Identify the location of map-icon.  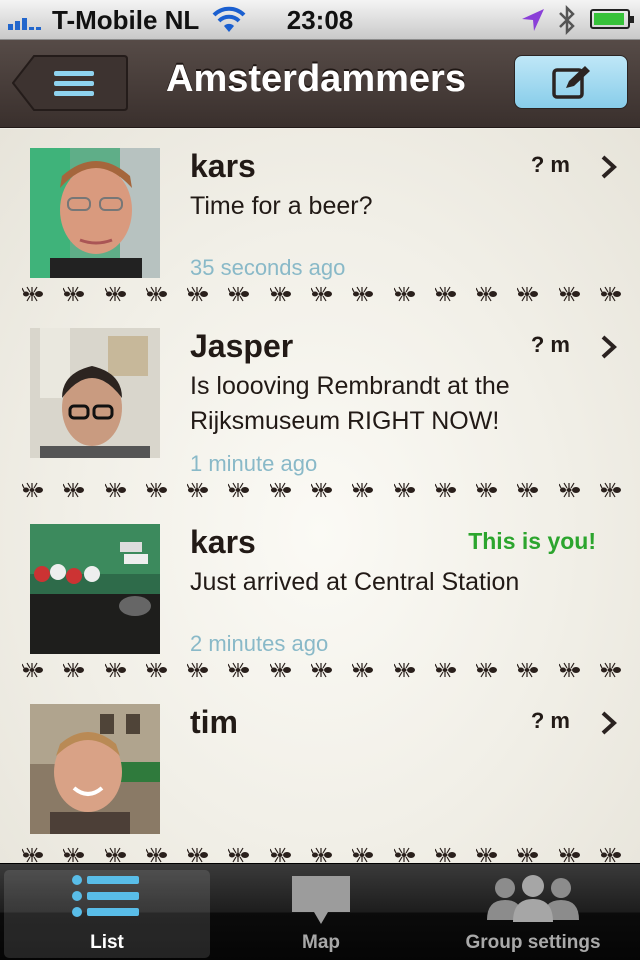
(321, 900).